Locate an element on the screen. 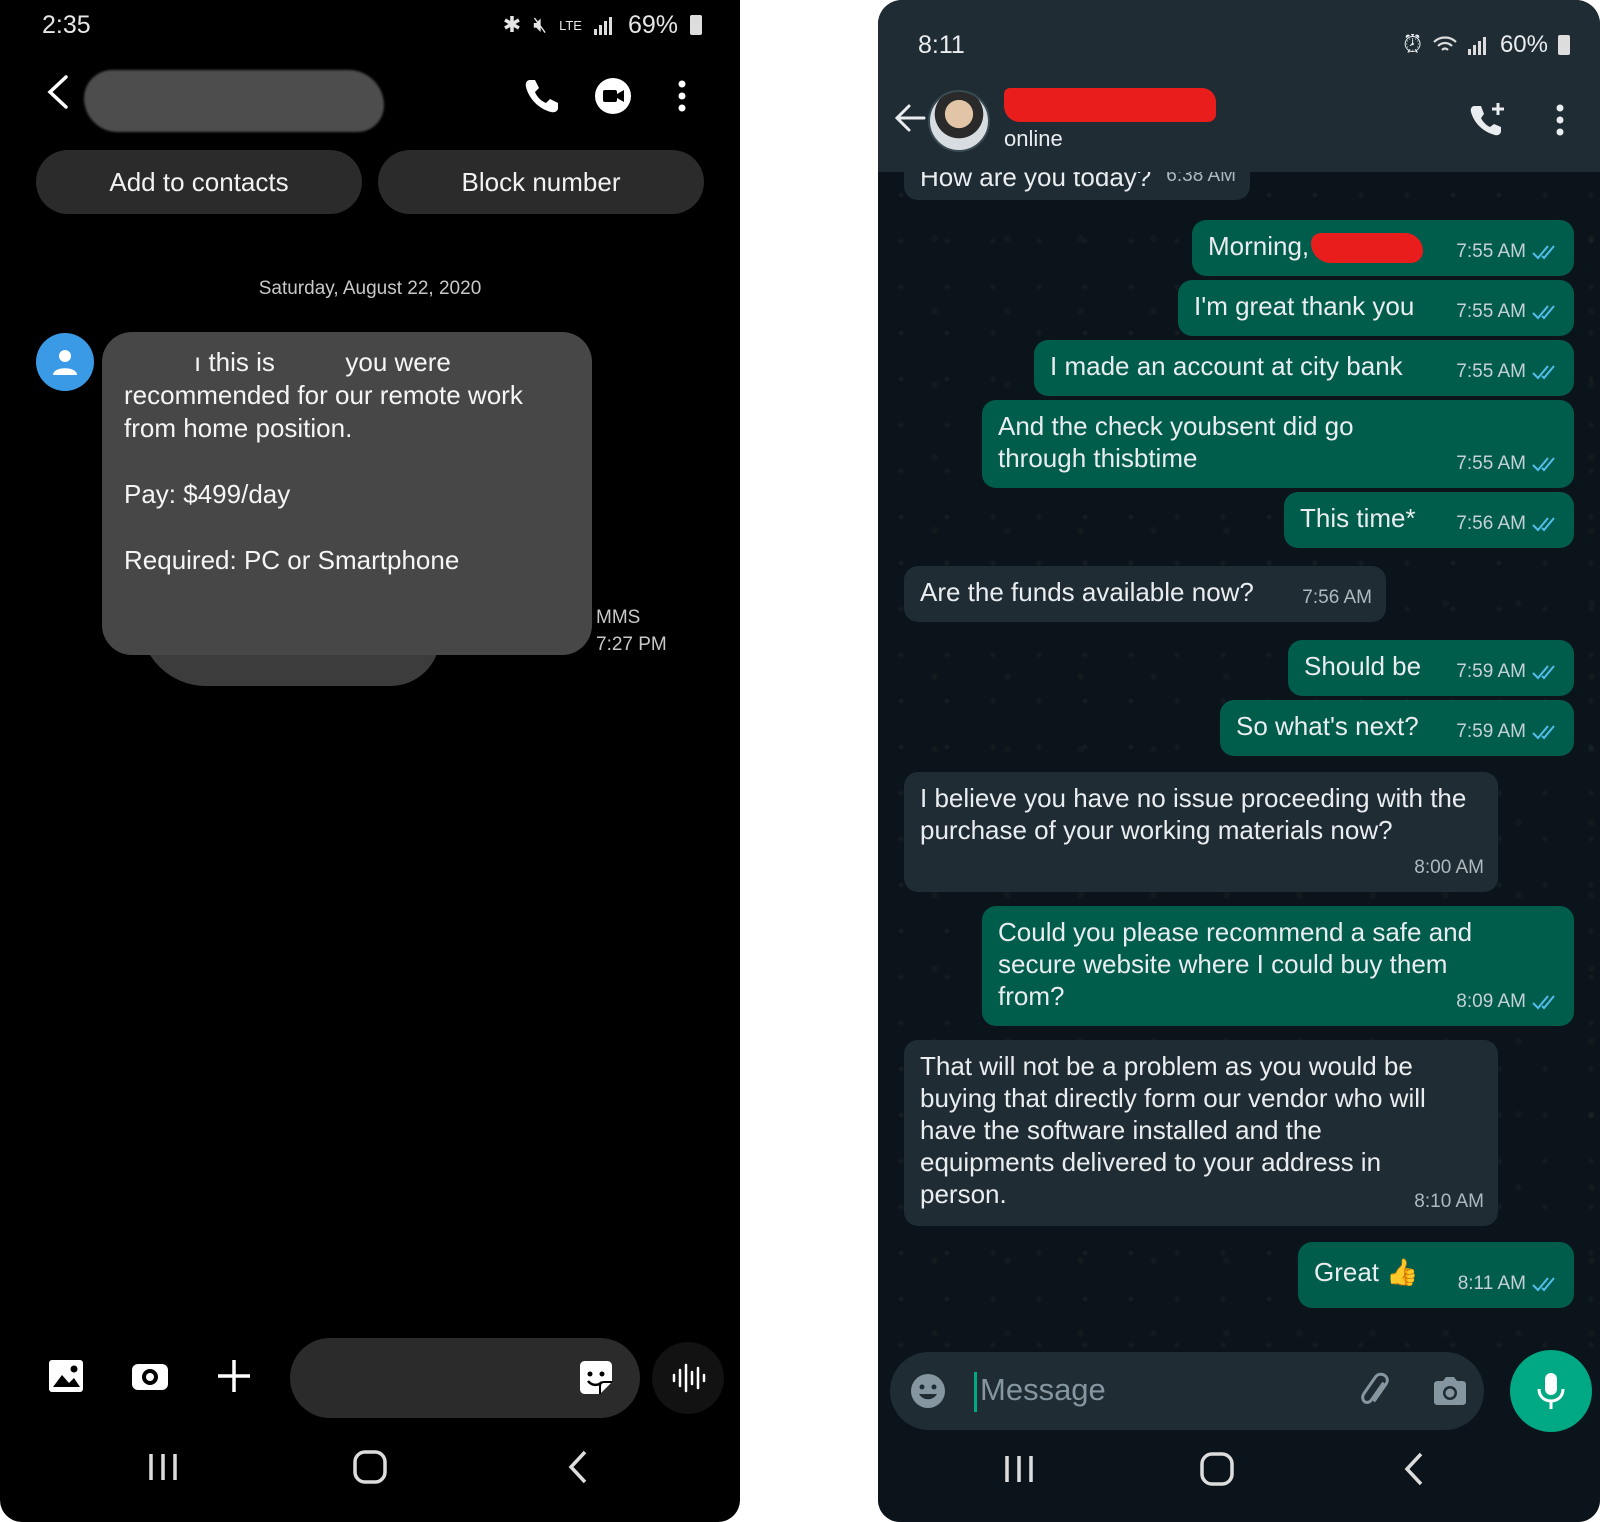  status-icons: ⏰︎ 60% is located at coordinates (1486, 45).